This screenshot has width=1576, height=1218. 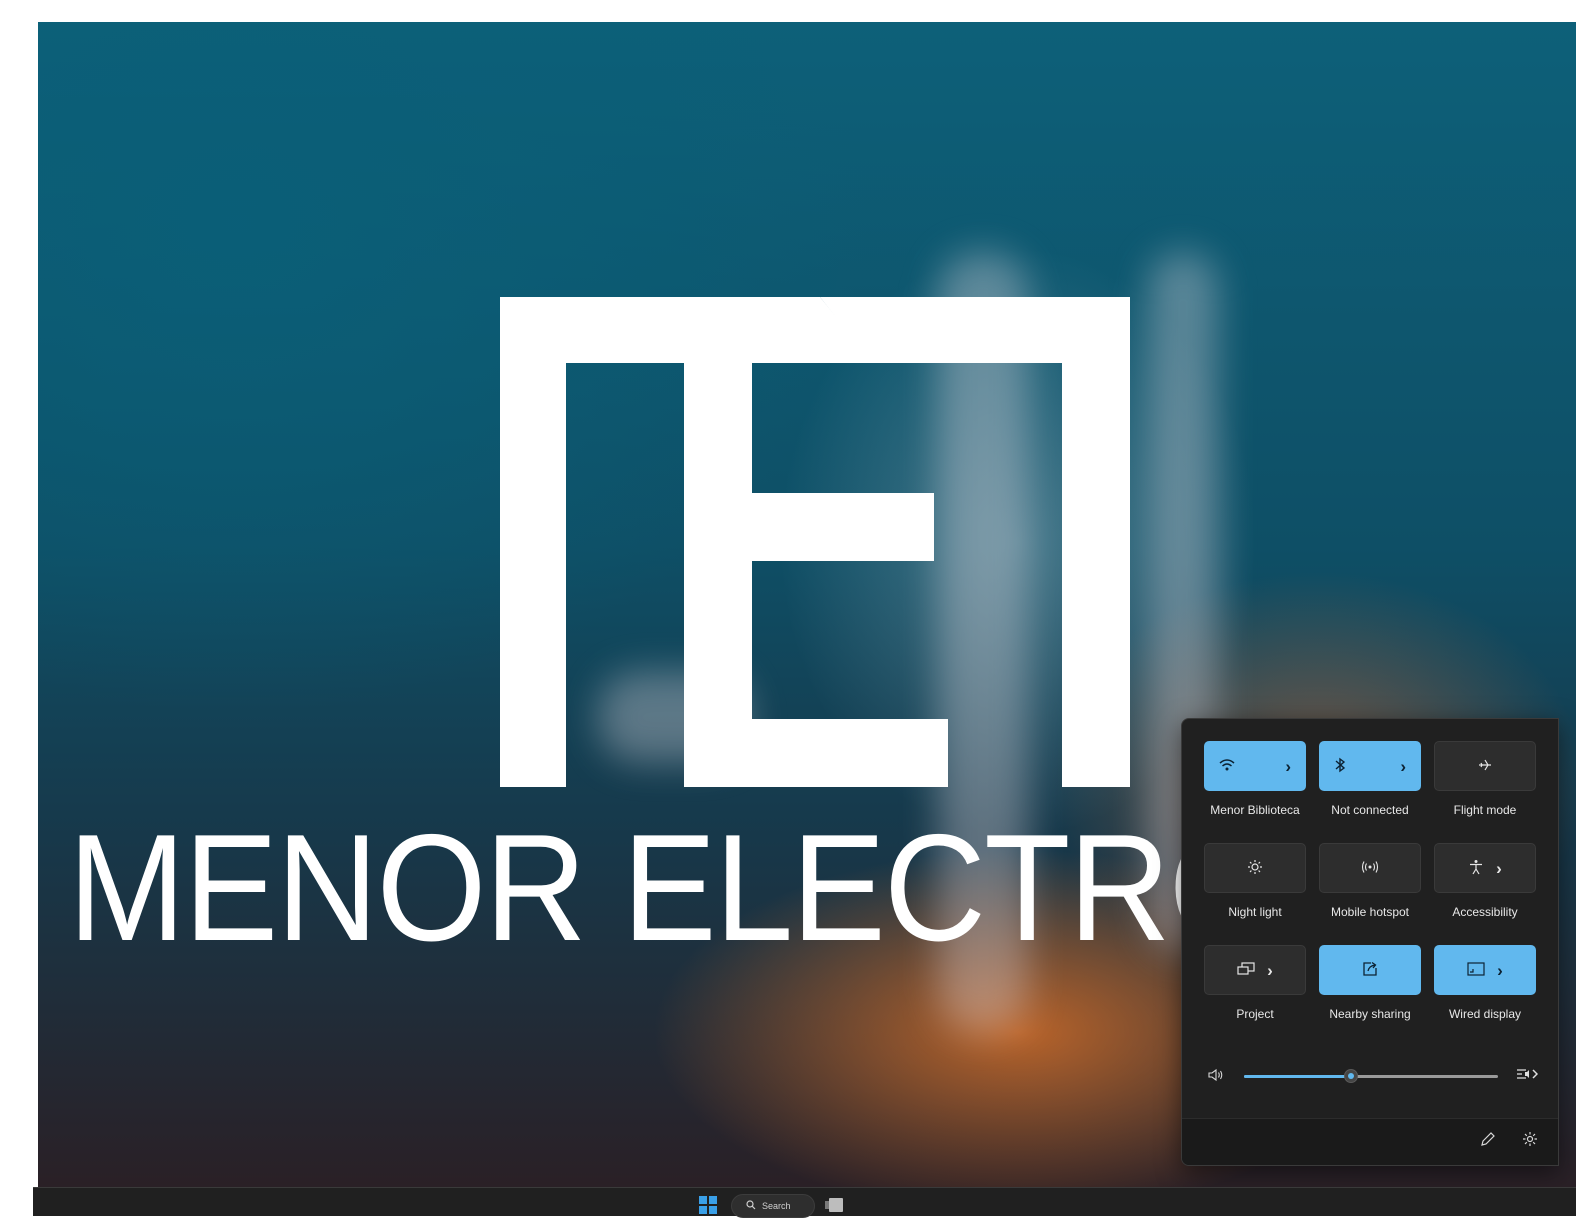 I want to click on tile-project: ›, so click(x=1255, y=970).